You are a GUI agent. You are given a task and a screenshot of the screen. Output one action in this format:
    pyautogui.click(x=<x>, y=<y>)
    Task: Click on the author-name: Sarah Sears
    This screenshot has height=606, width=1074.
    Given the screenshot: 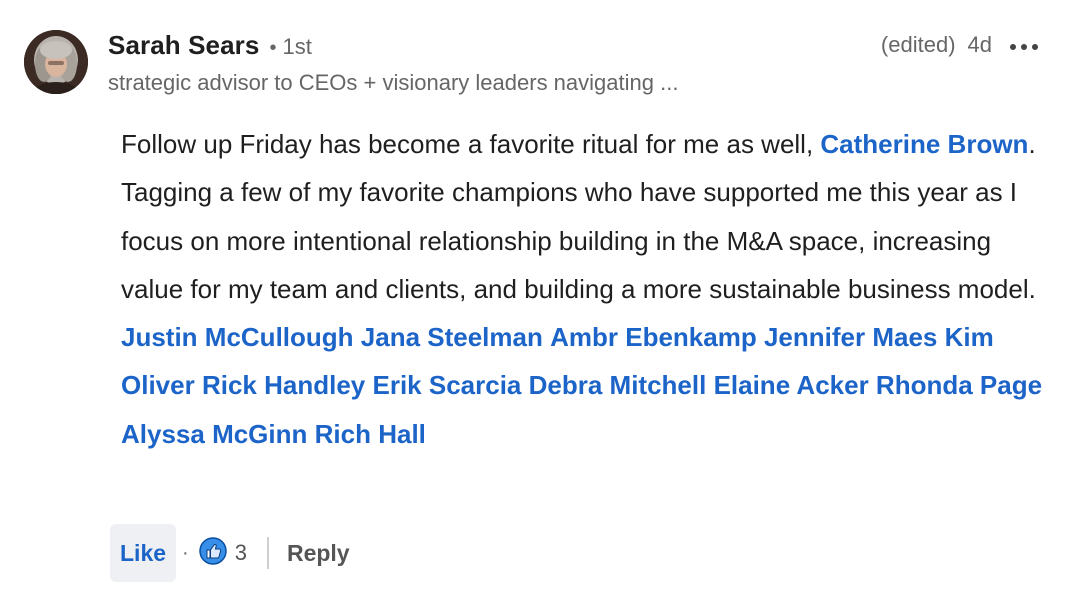 What is the action you would take?
    pyautogui.click(x=183, y=45)
    